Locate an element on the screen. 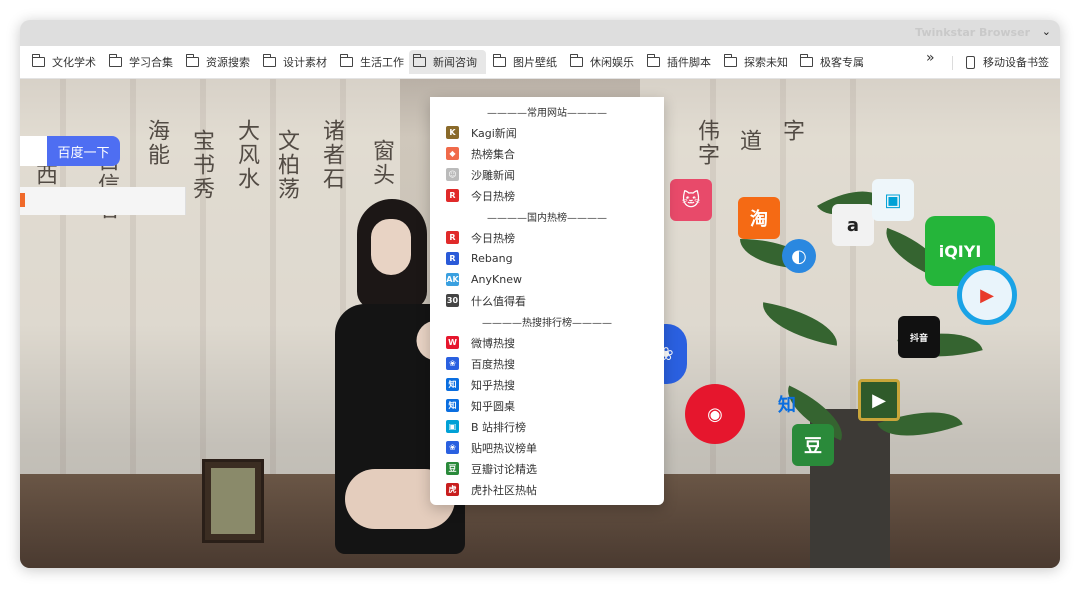 The image size is (1080, 589). menu-section-header: ————常用网站———— is located at coordinates (547, 111).